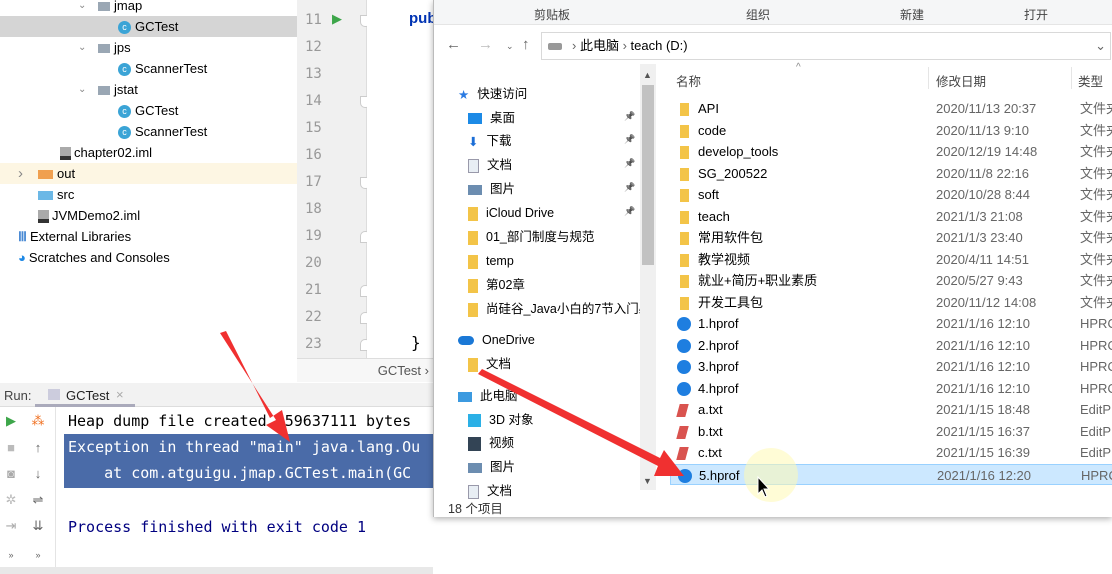  Describe the element at coordinates (148, 47) in the screenshot. I see `tree-item: ⌄ jps` at that location.